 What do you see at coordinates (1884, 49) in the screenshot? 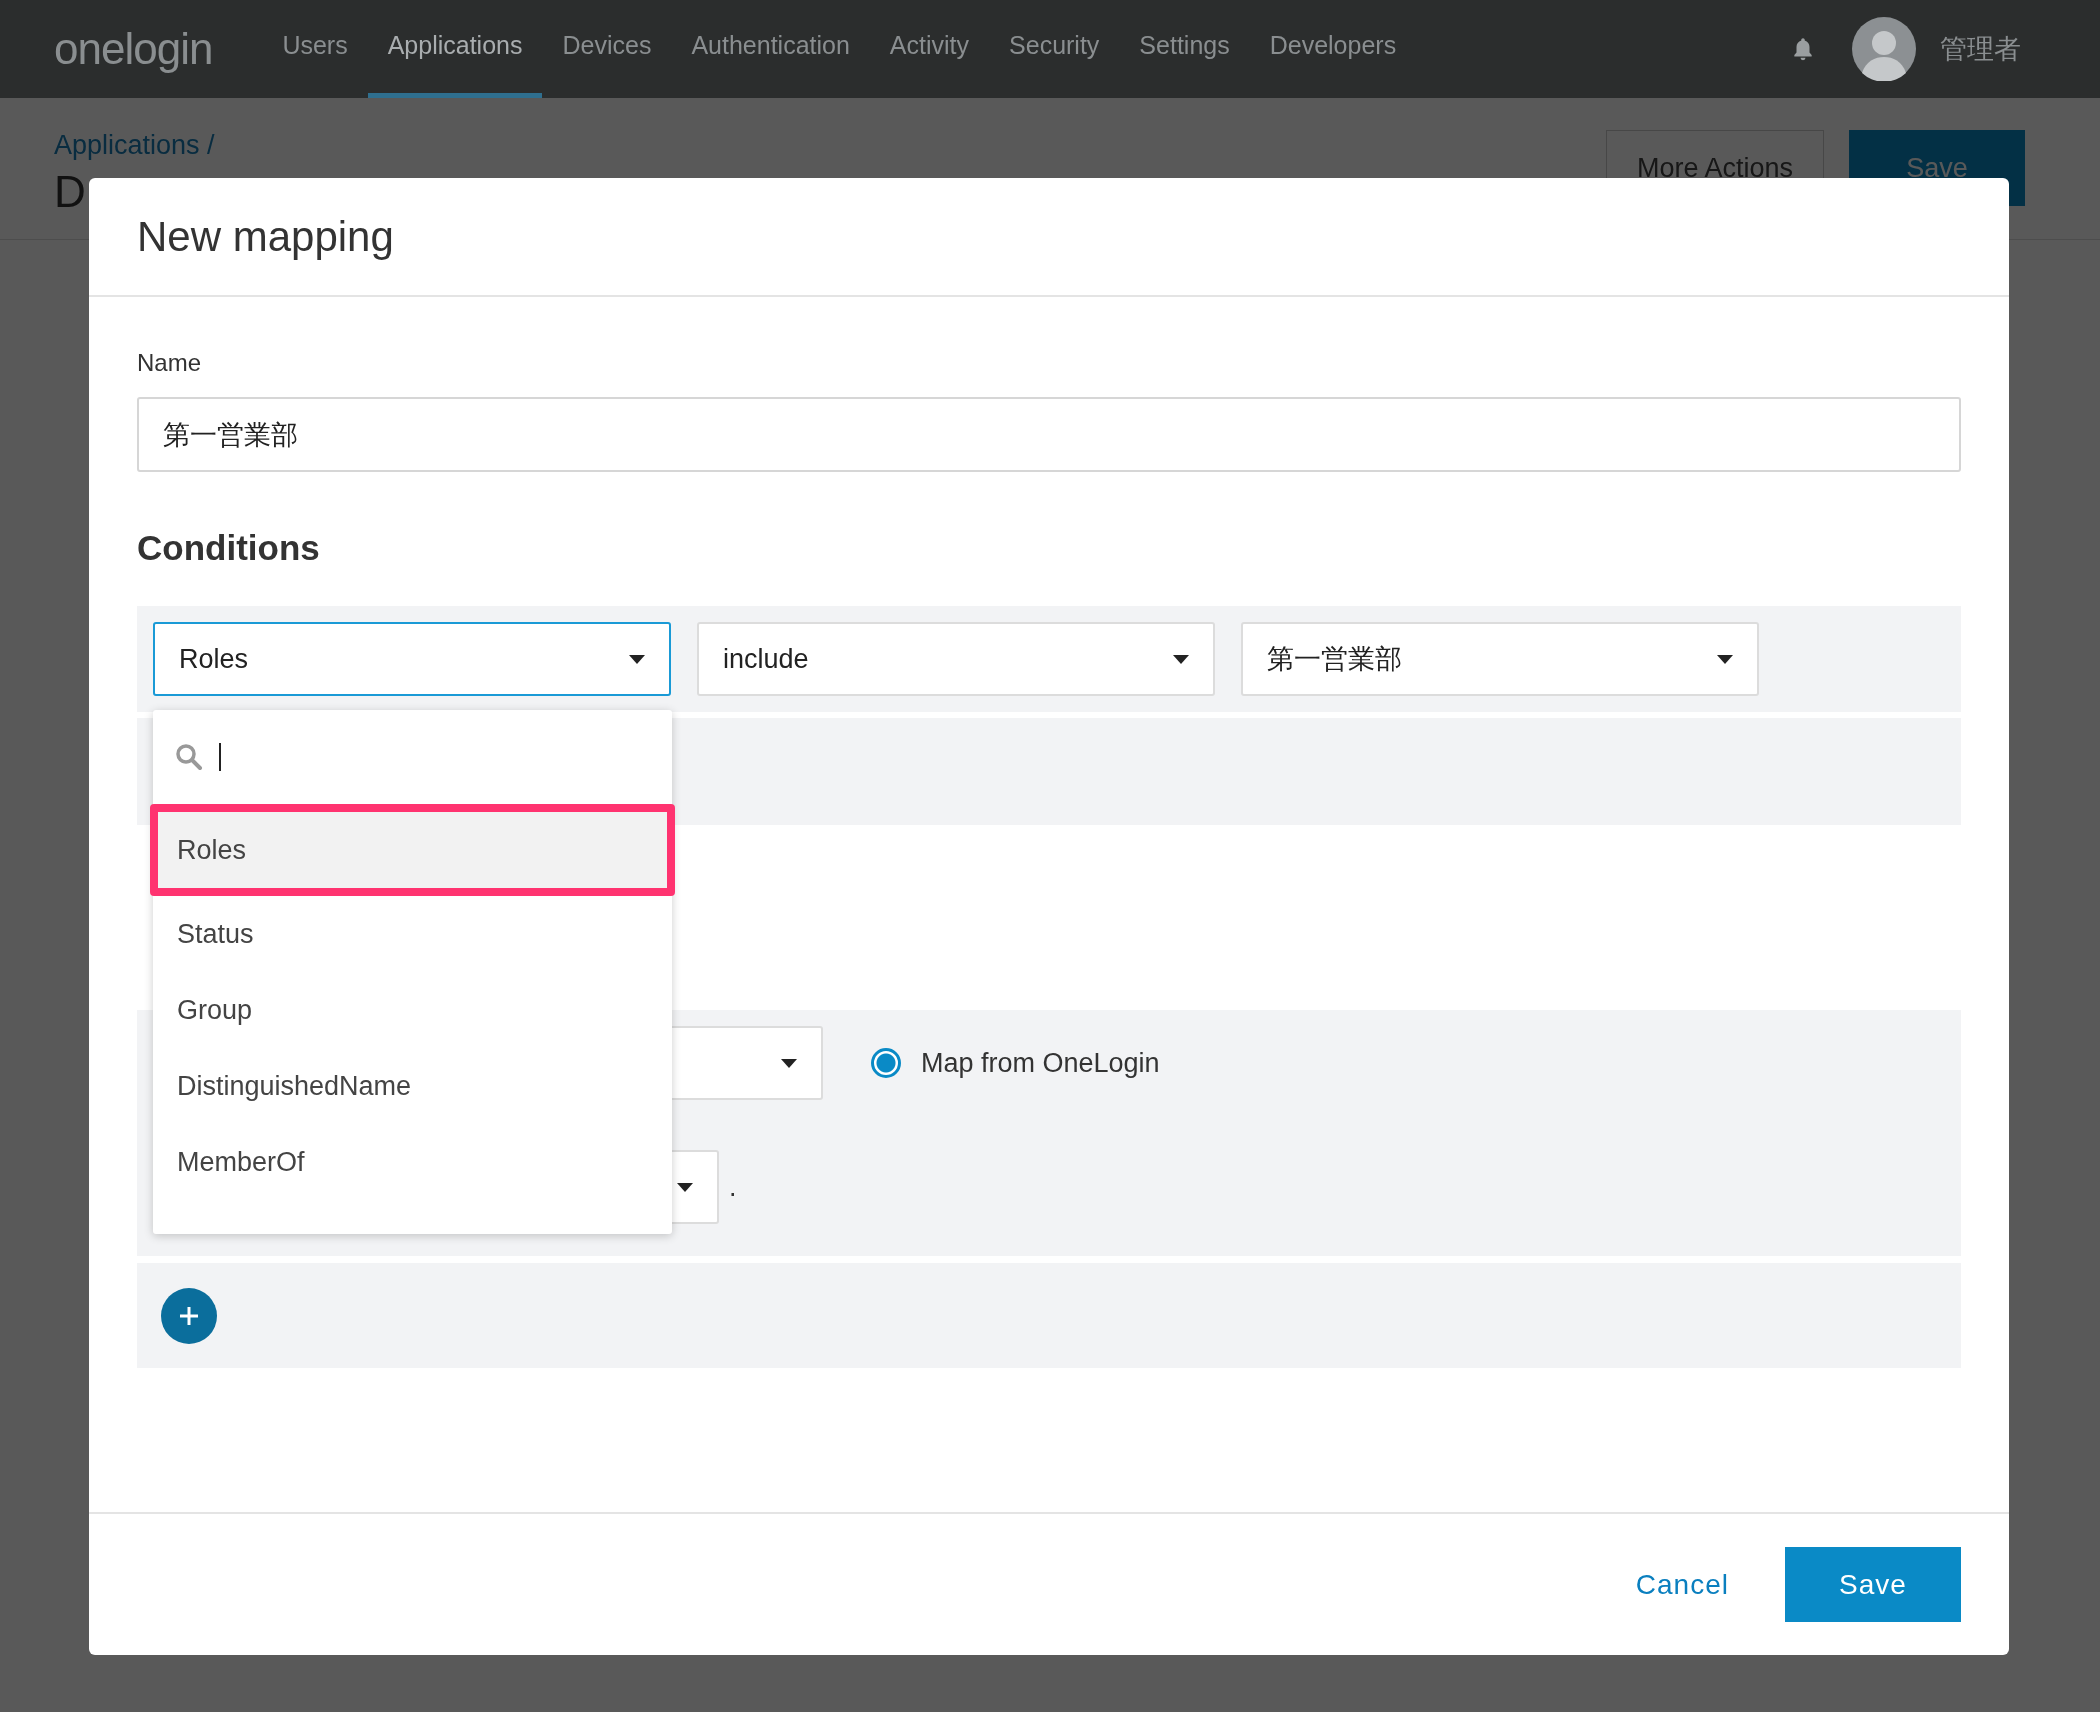
I see `avatar-icon` at bounding box center [1884, 49].